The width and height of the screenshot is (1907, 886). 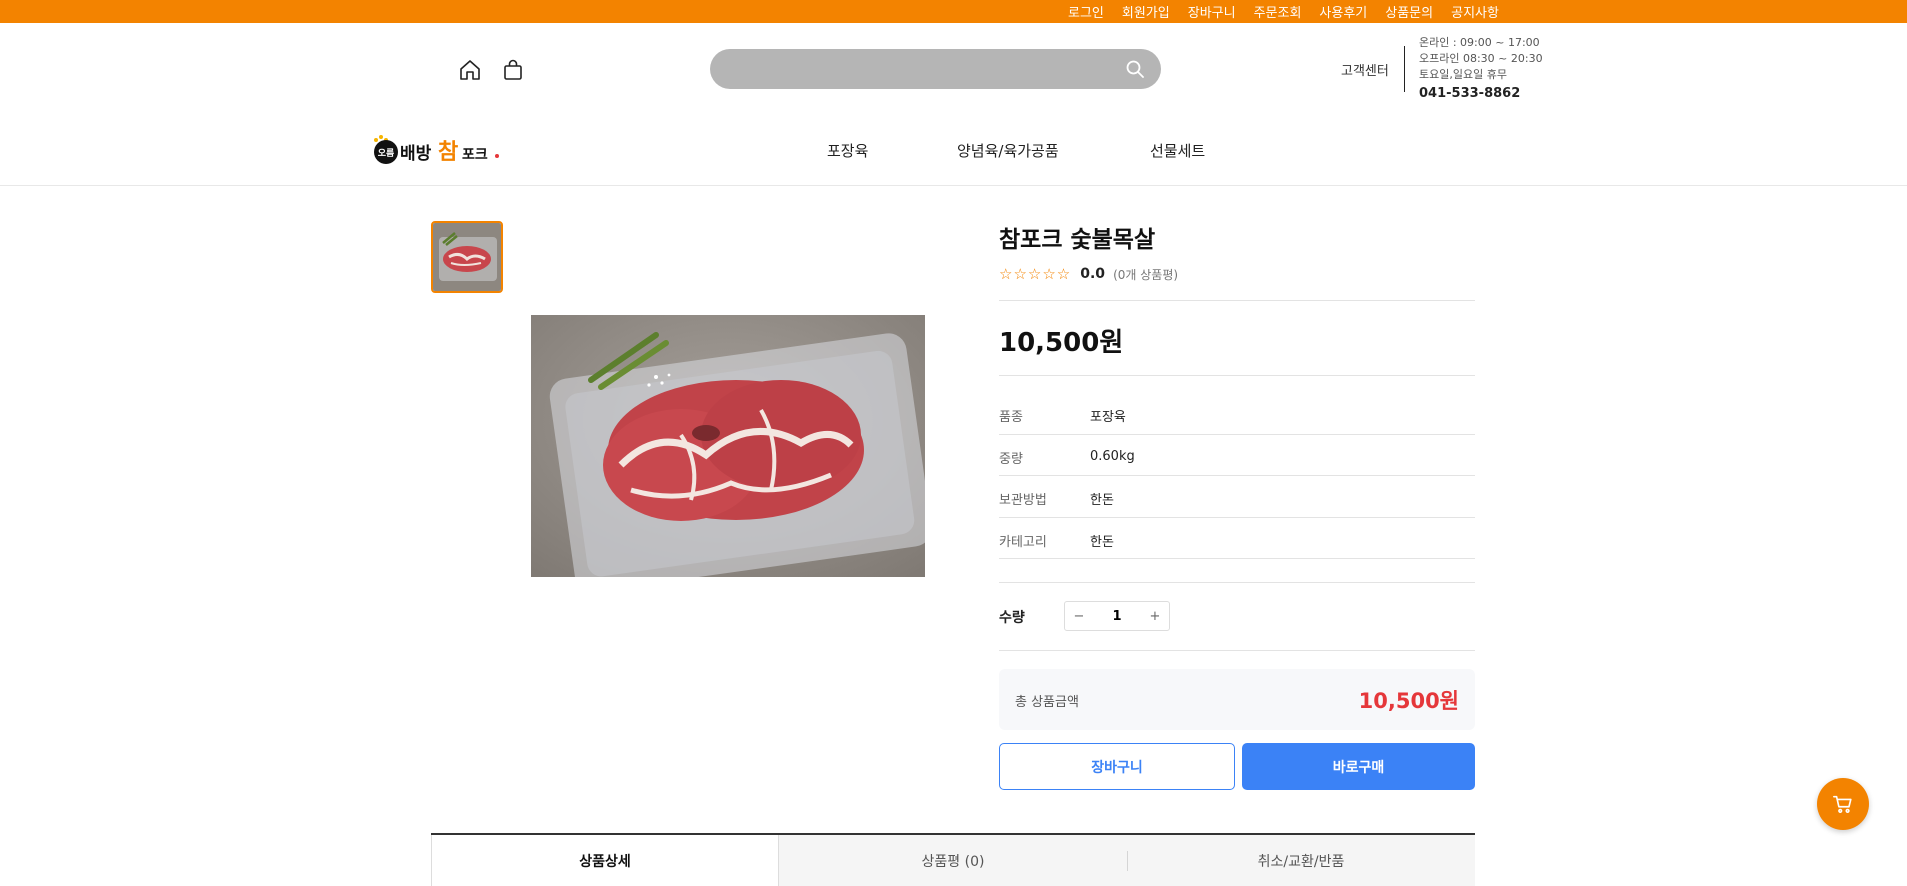 I want to click on hours-online: 온라인 : 09:00 ~ 17:00, so click(x=1479, y=42).